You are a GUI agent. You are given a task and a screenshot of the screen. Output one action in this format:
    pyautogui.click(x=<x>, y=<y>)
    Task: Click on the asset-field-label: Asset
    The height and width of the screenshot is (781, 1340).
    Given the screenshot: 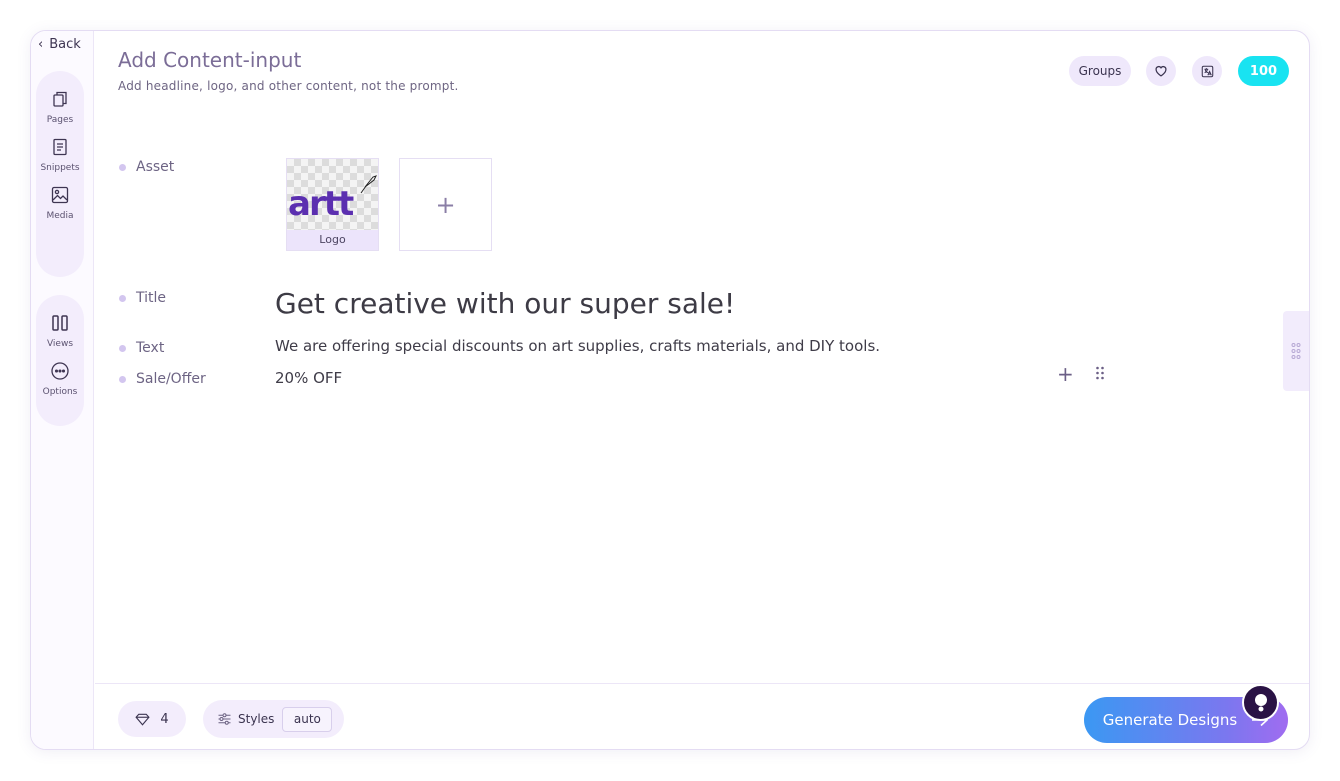 What is the action you would take?
    pyautogui.click(x=146, y=167)
    